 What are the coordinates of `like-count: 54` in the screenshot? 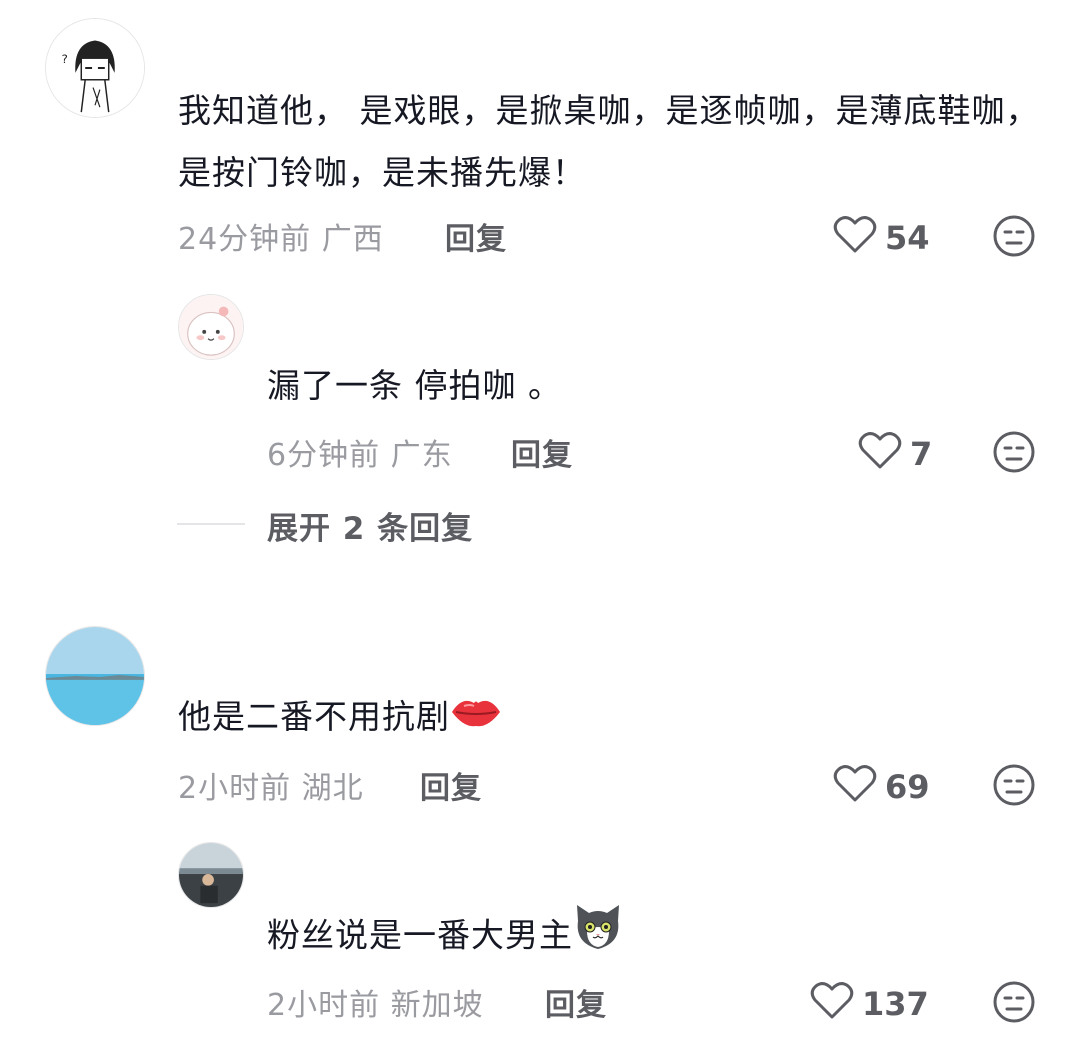 It's located at (907, 238).